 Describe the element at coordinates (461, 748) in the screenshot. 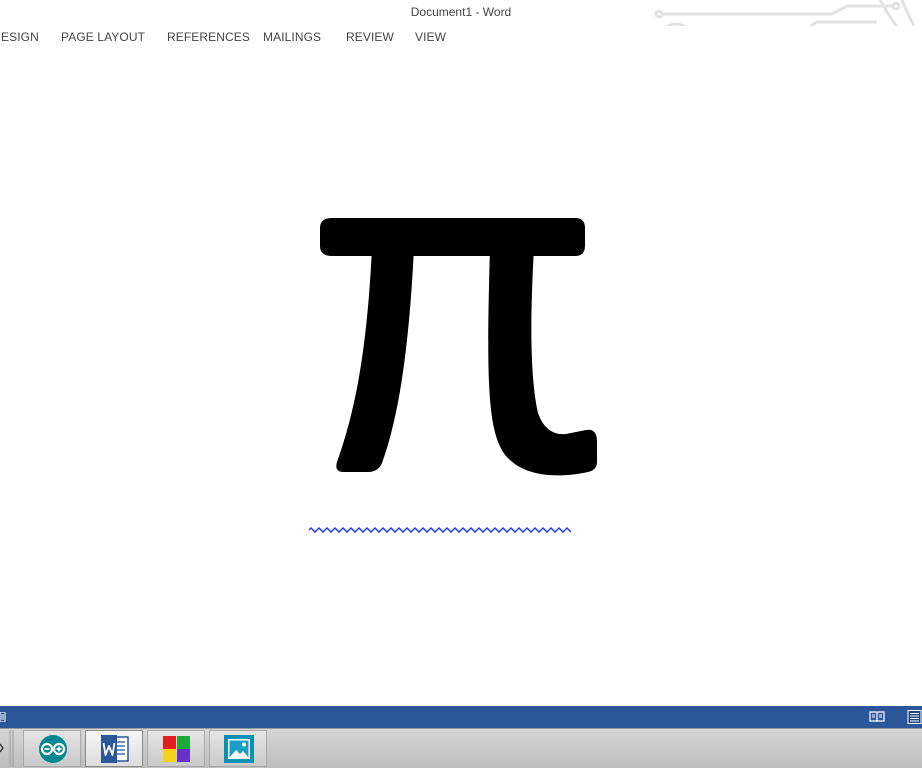

I see `taskbar` at that location.